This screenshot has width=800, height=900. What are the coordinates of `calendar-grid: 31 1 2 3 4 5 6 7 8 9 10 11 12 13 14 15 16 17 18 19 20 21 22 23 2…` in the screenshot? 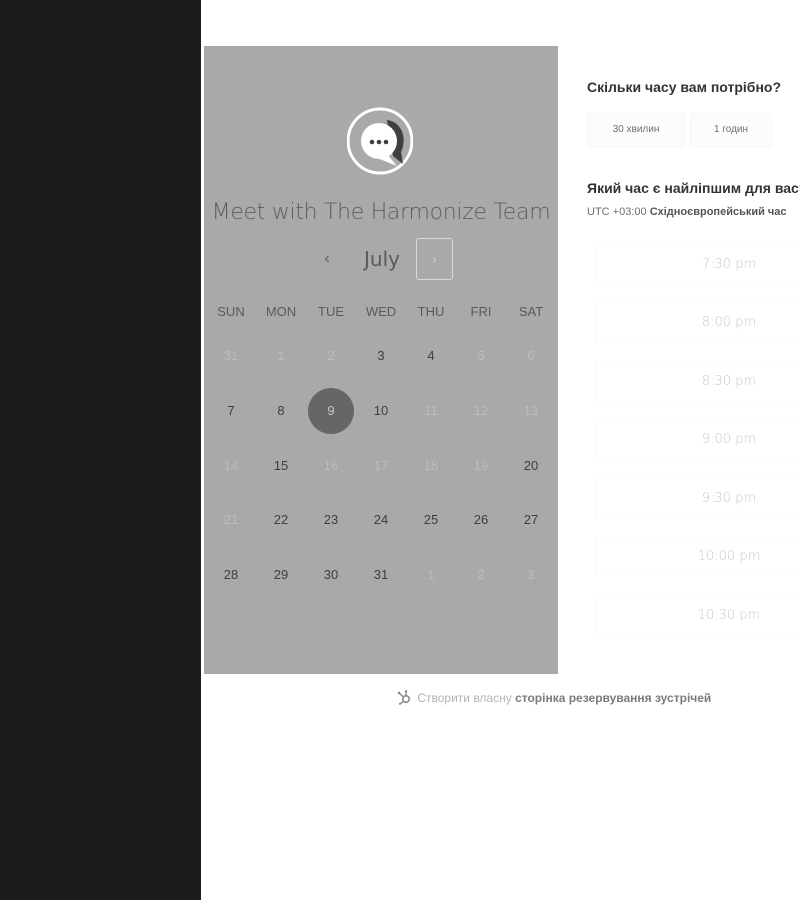 It's located at (381, 465).